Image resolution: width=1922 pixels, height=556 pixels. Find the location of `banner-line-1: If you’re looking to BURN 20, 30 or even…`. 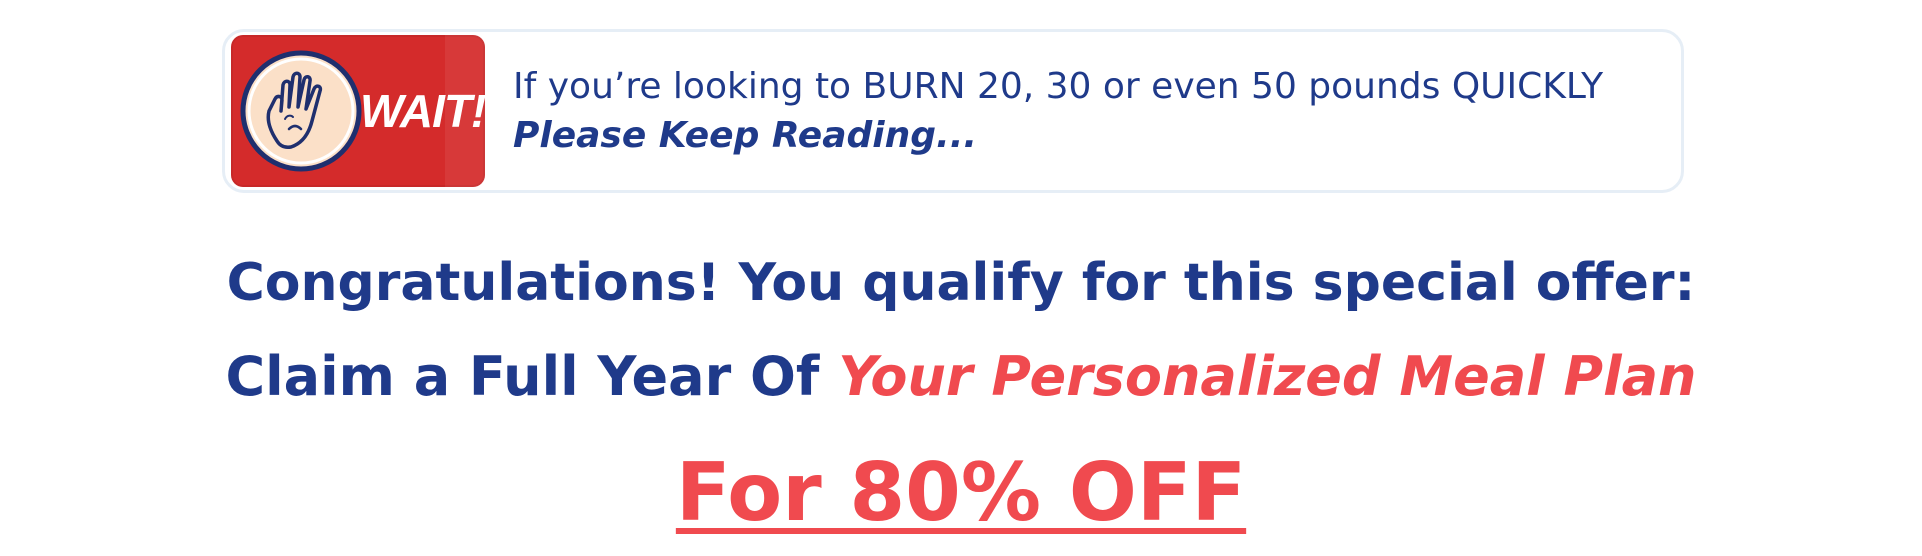

banner-line-1: If you’re looking to BURN 20, 30 or even… is located at coordinates (1058, 86).